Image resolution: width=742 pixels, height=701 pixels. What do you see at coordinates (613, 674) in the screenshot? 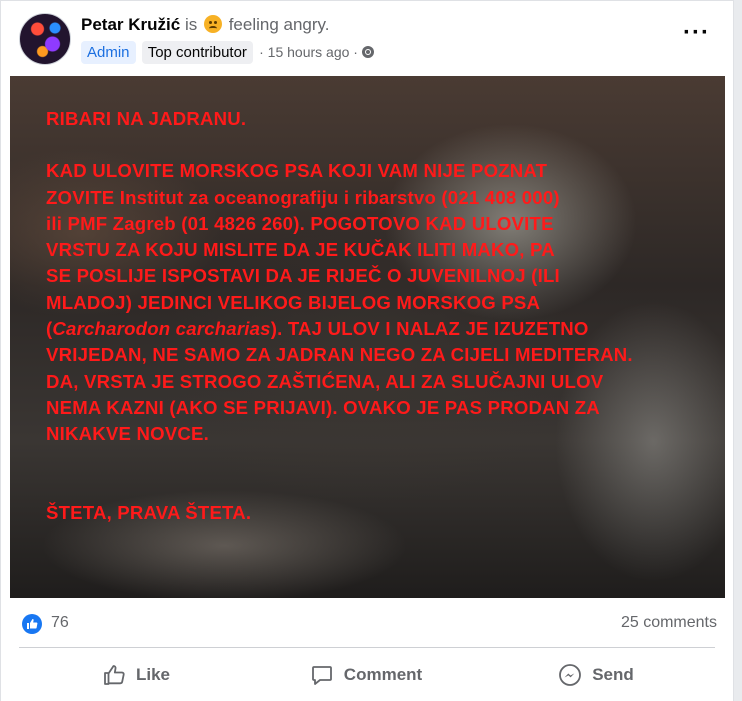
I see `send-label: Send` at bounding box center [613, 674].